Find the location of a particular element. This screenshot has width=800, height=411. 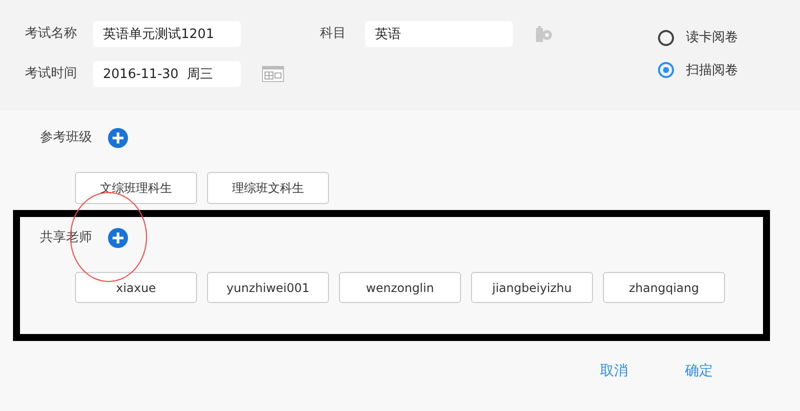

subject-field: 英语 is located at coordinates (439, 34).